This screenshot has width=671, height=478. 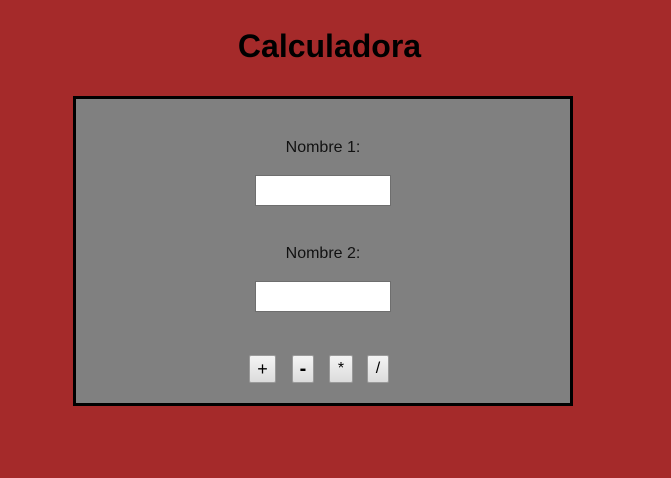 I want to click on number1-label: Nombre 1:, so click(x=323, y=147).